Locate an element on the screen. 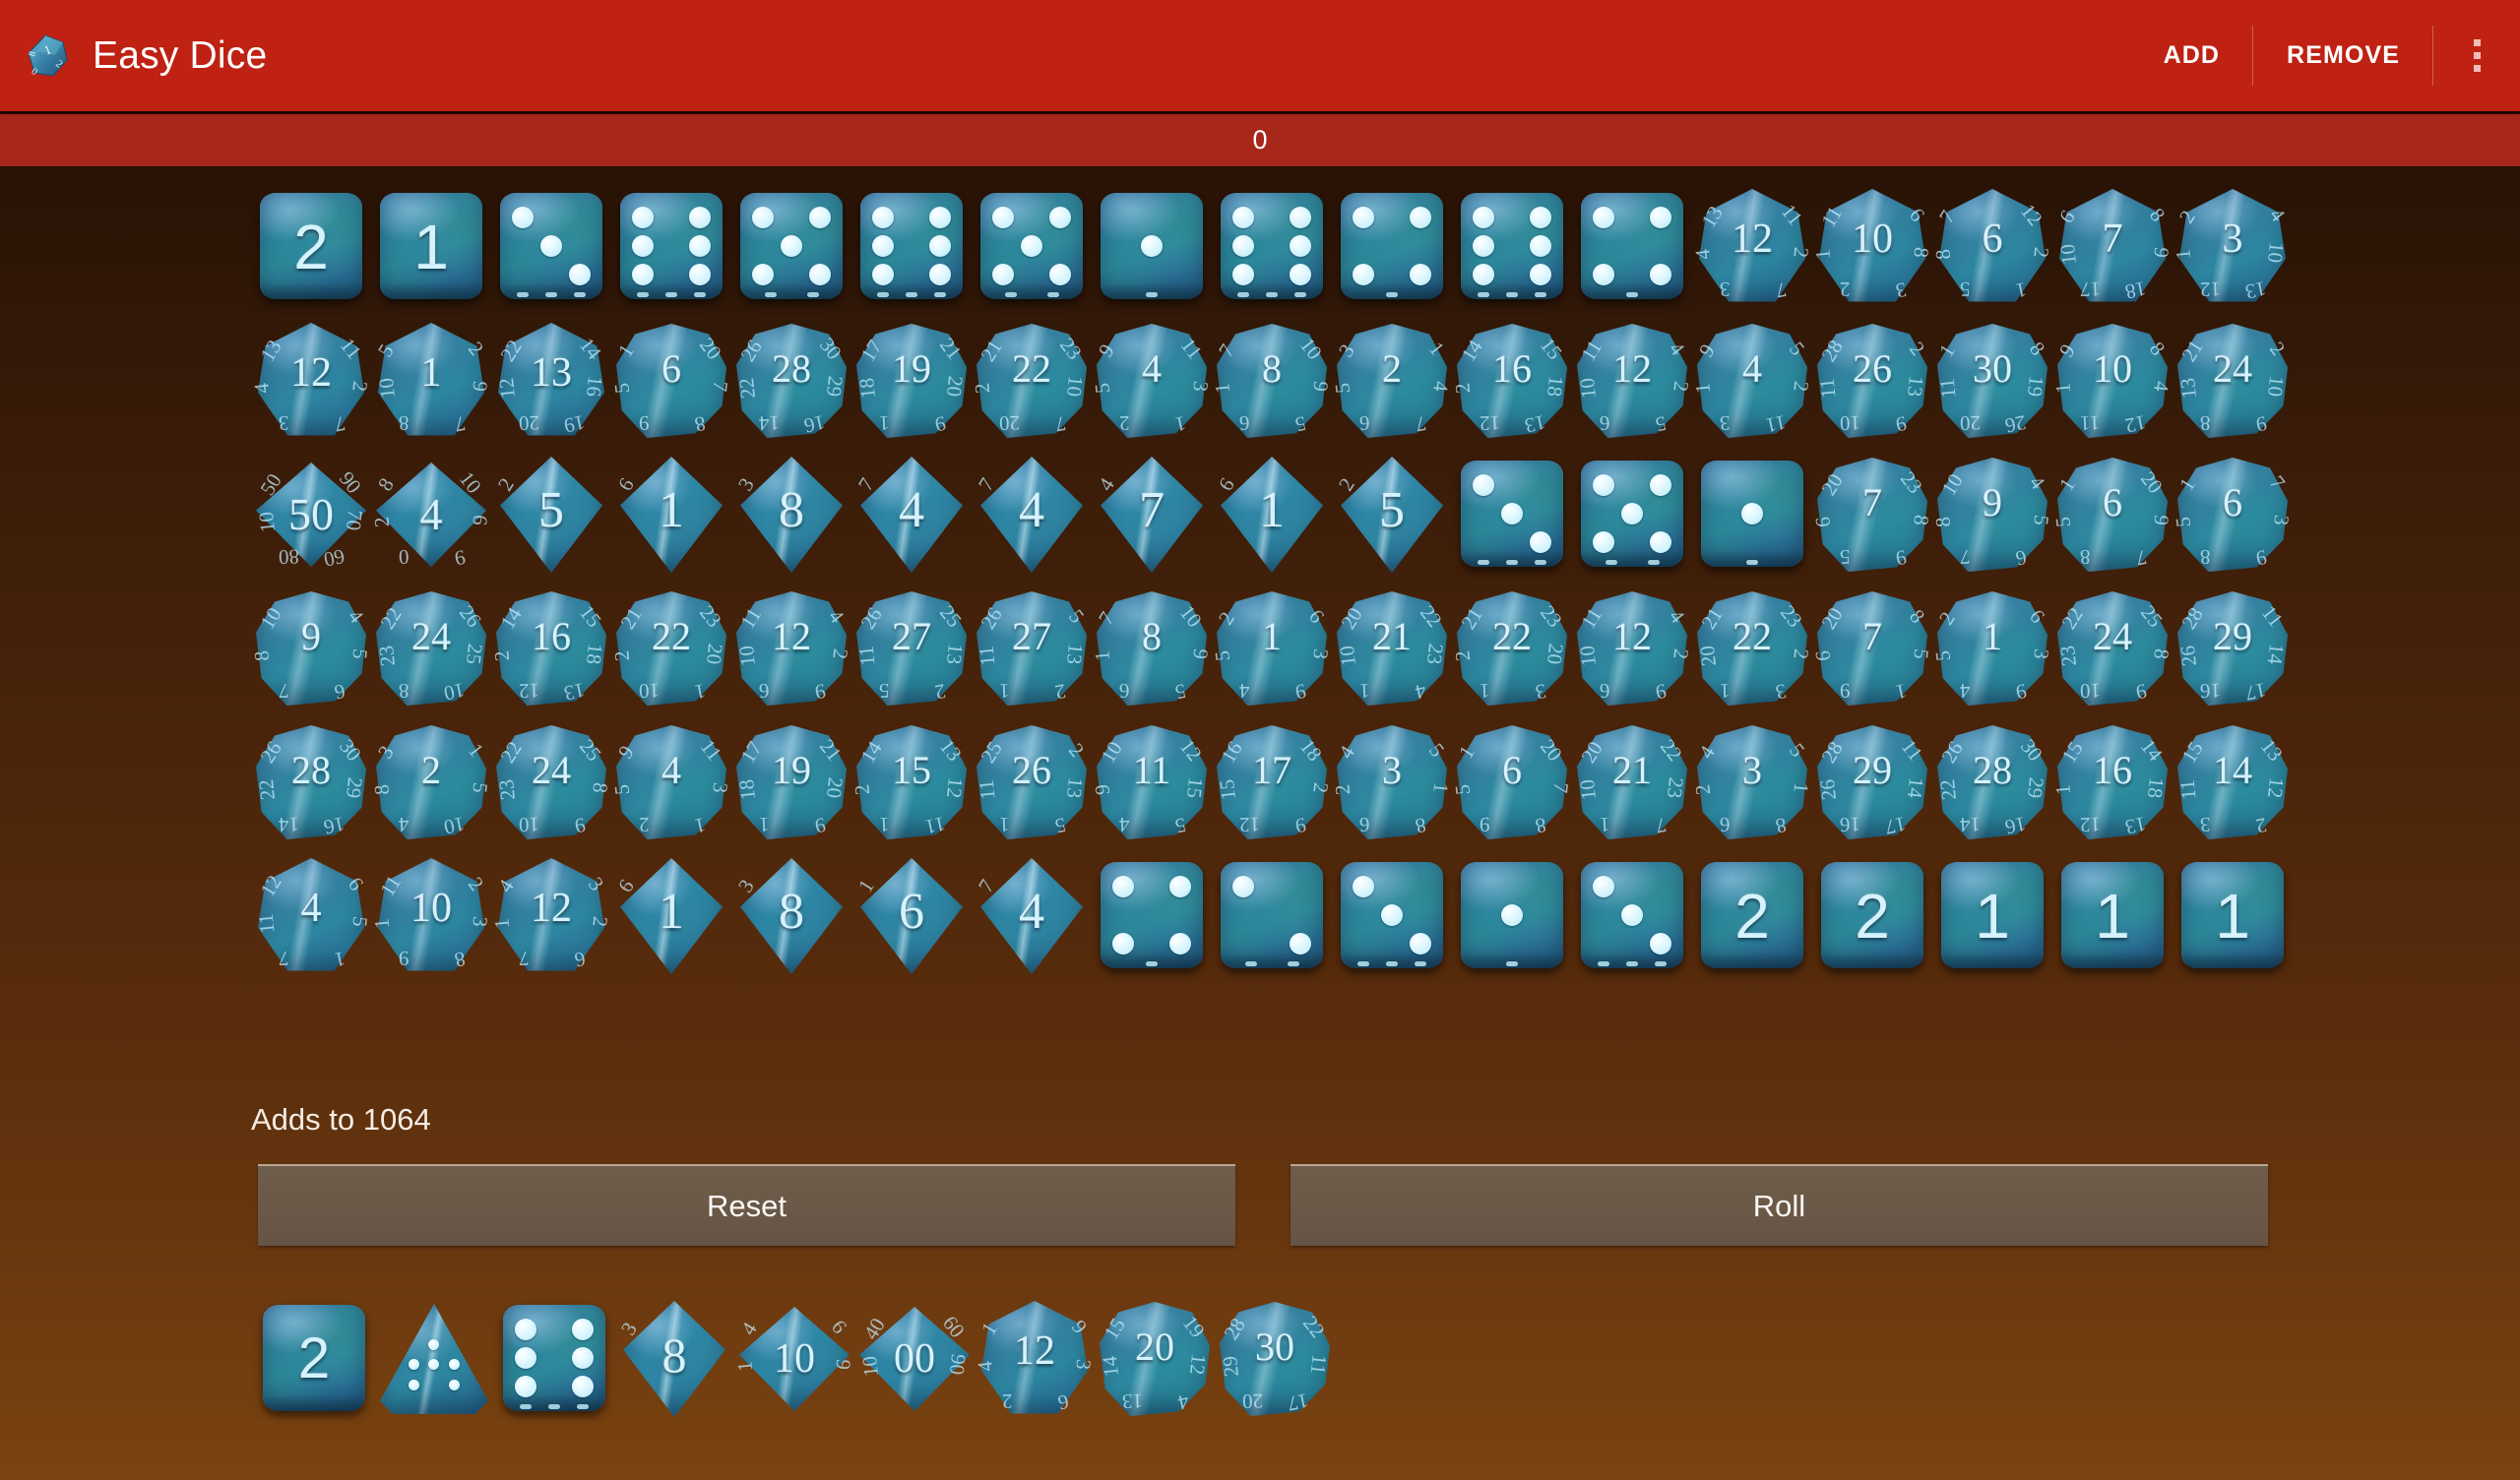 The height and width of the screenshot is (1480, 2520). die-d12: 2 4 1 10 12 13 3 is located at coordinates (2232, 247).